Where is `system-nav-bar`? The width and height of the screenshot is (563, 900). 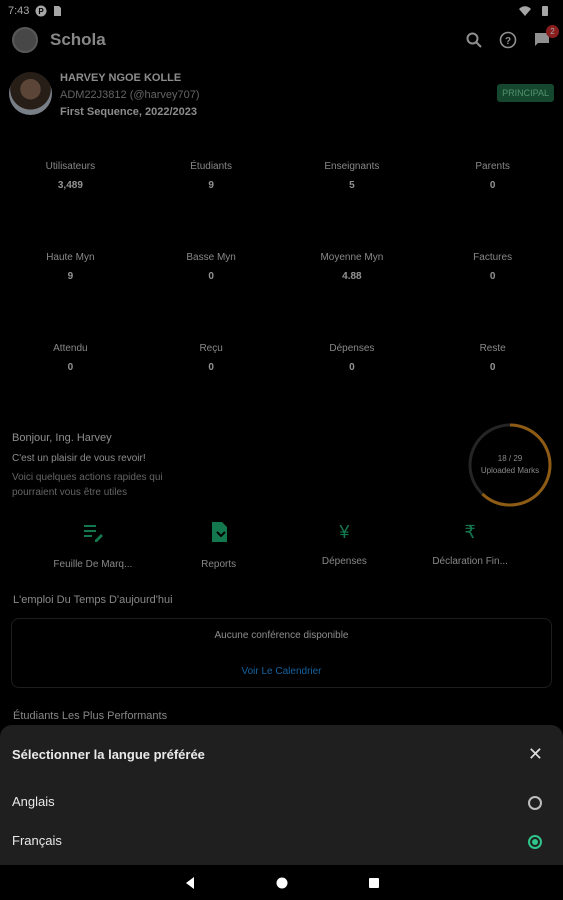
system-nav-bar is located at coordinates (281, 882).